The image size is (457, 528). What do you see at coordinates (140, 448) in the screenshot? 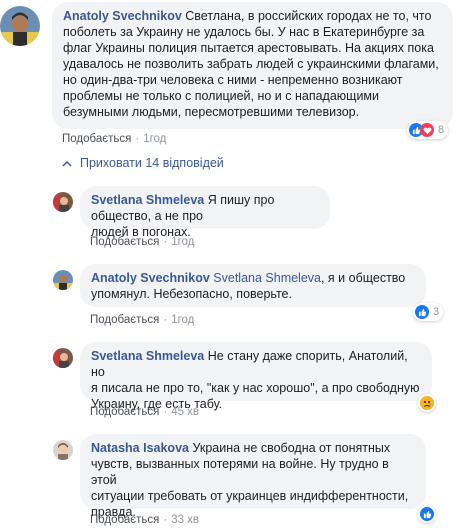
I see `reply-author: Natasha Isakova` at bounding box center [140, 448].